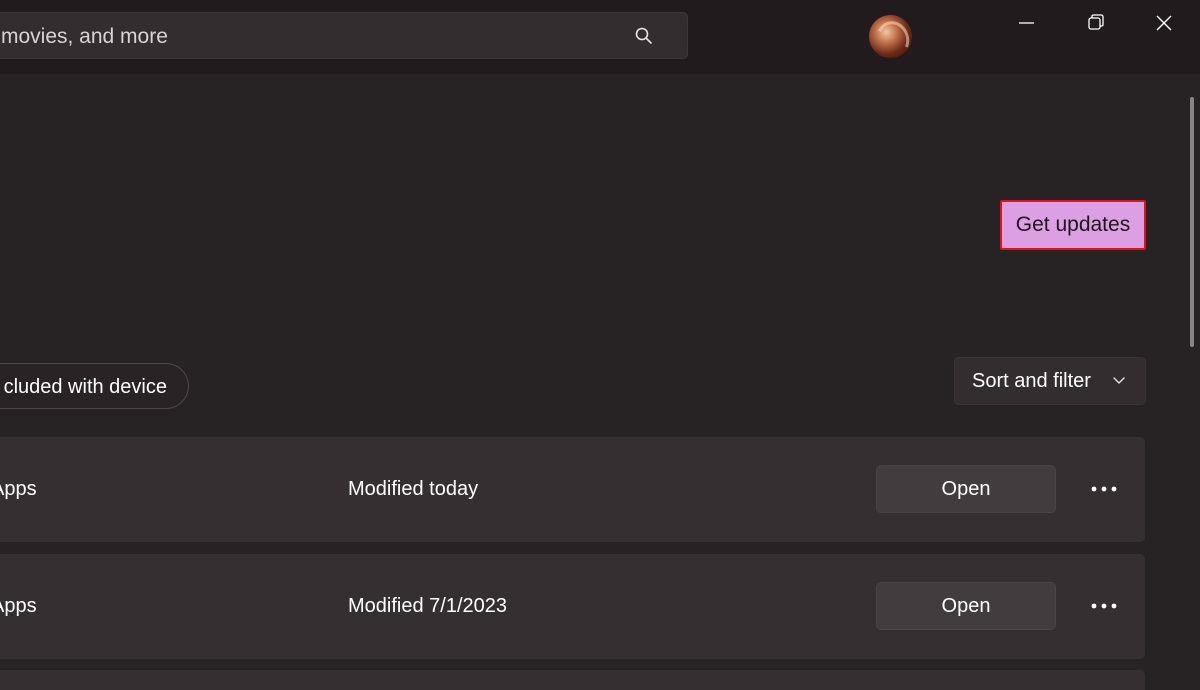  I want to click on filter-chip-label: cluded with device, so click(85, 387).